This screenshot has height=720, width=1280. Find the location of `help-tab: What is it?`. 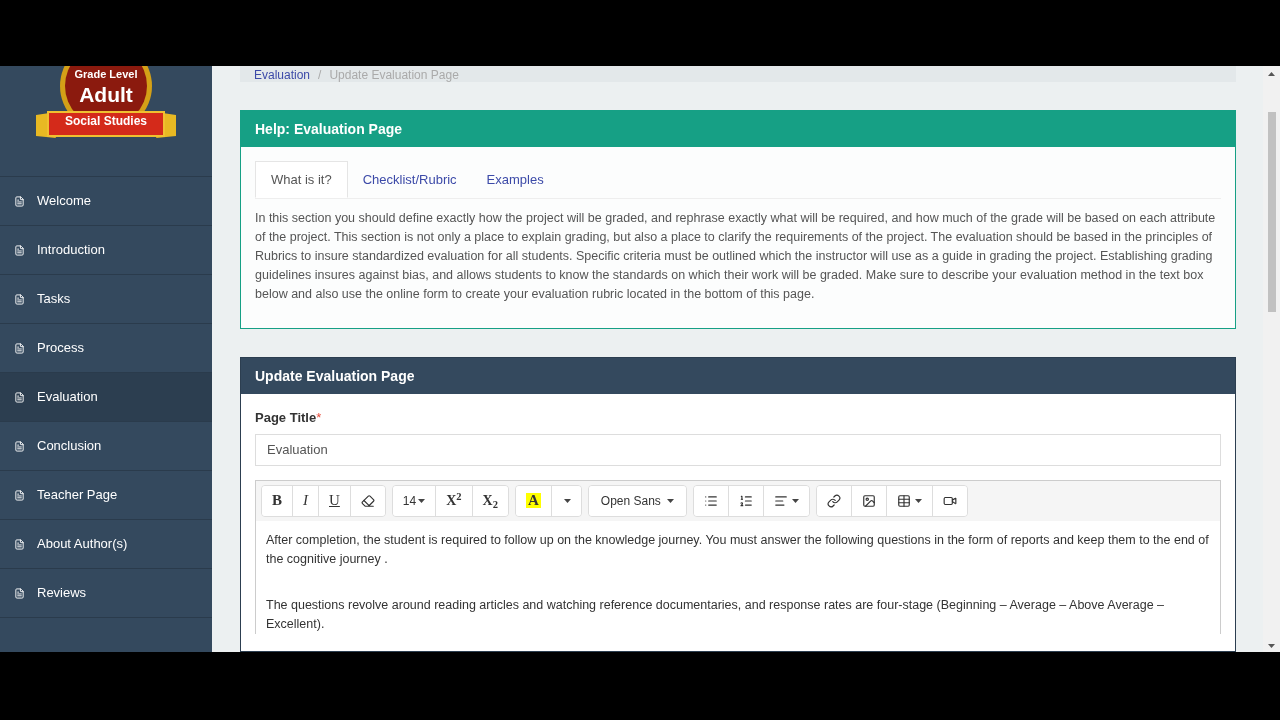

help-tab: What is it? is located at coordinates (301, 179).